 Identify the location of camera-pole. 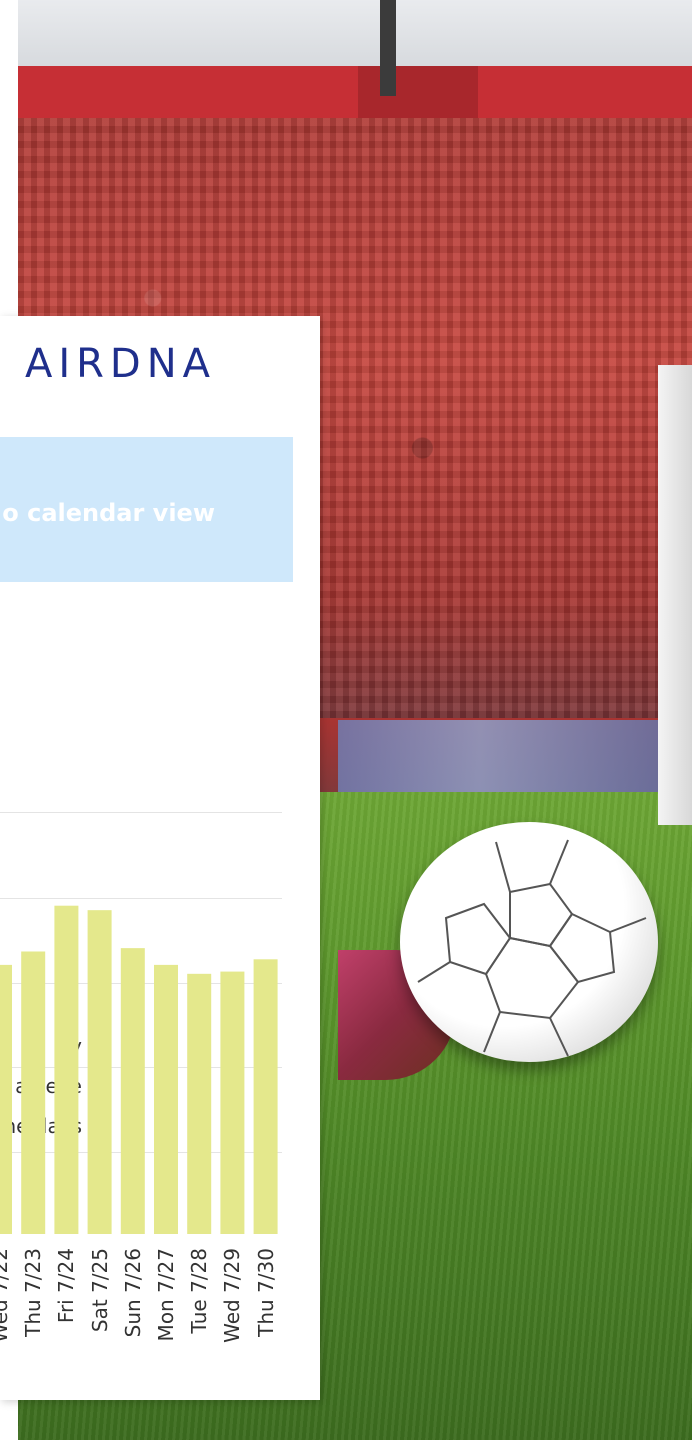
(388, 48).